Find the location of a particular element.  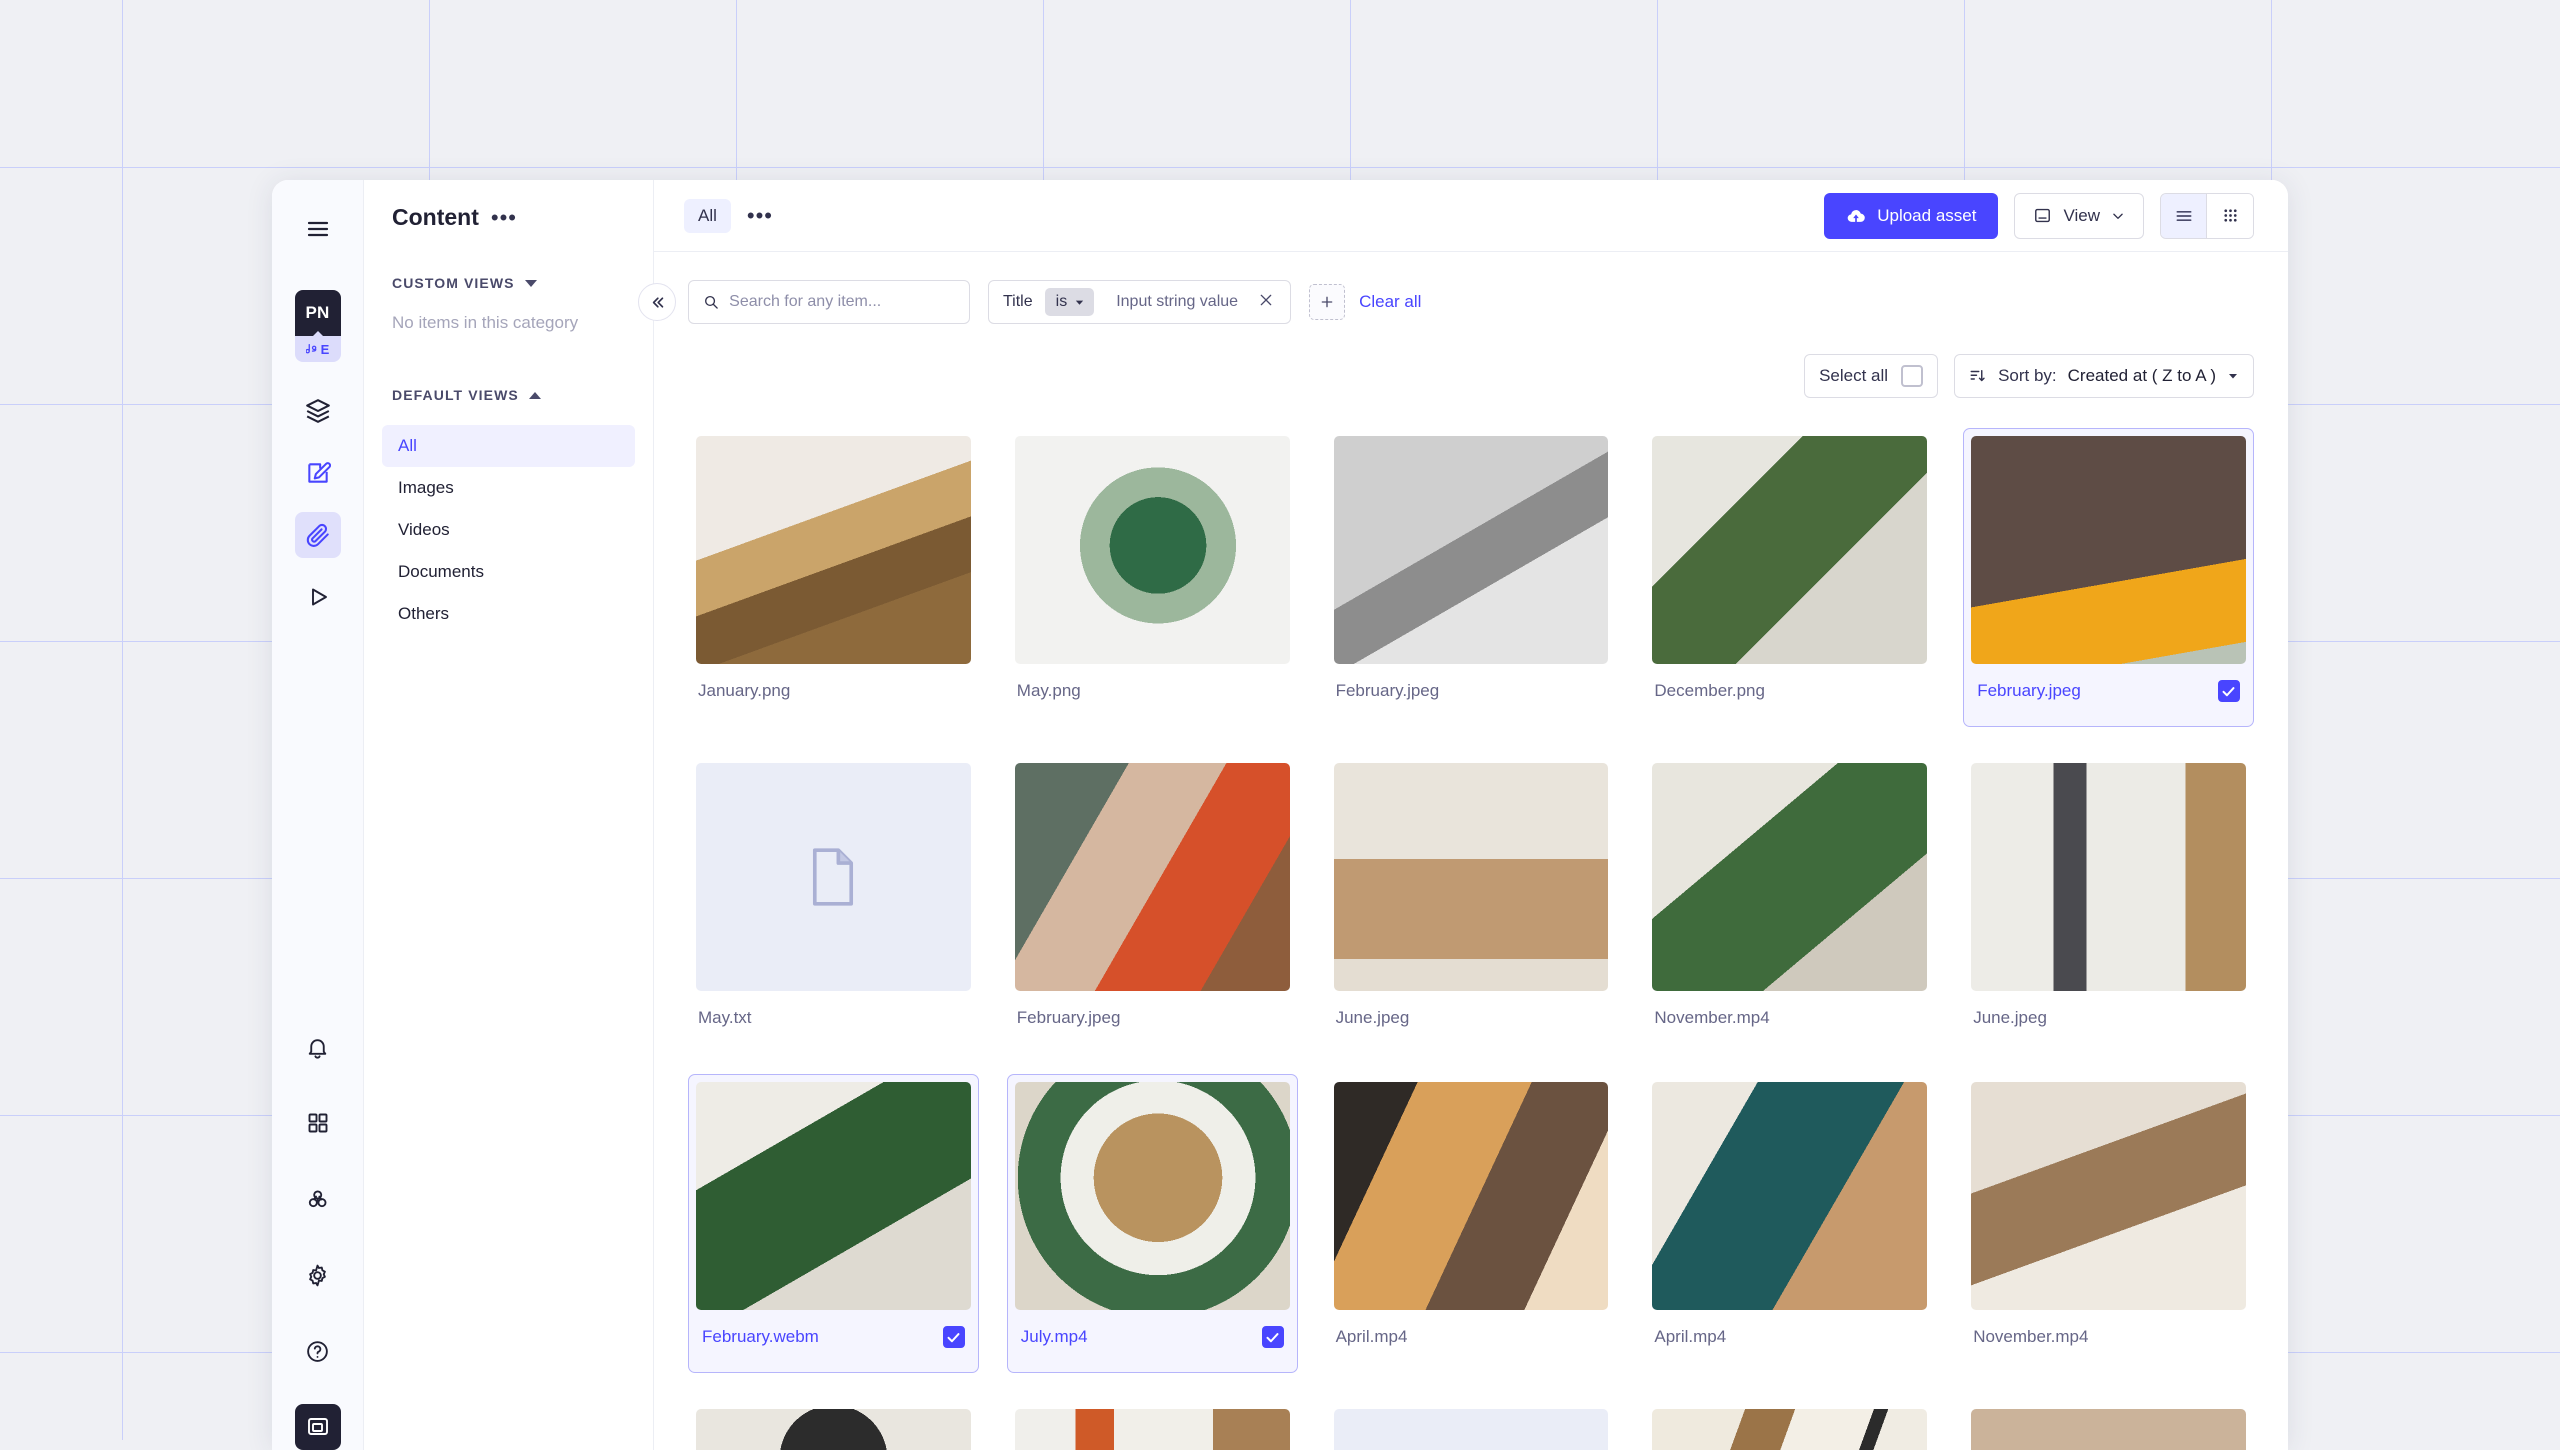

asset-name: January.png is located at coordinates (744, 691).